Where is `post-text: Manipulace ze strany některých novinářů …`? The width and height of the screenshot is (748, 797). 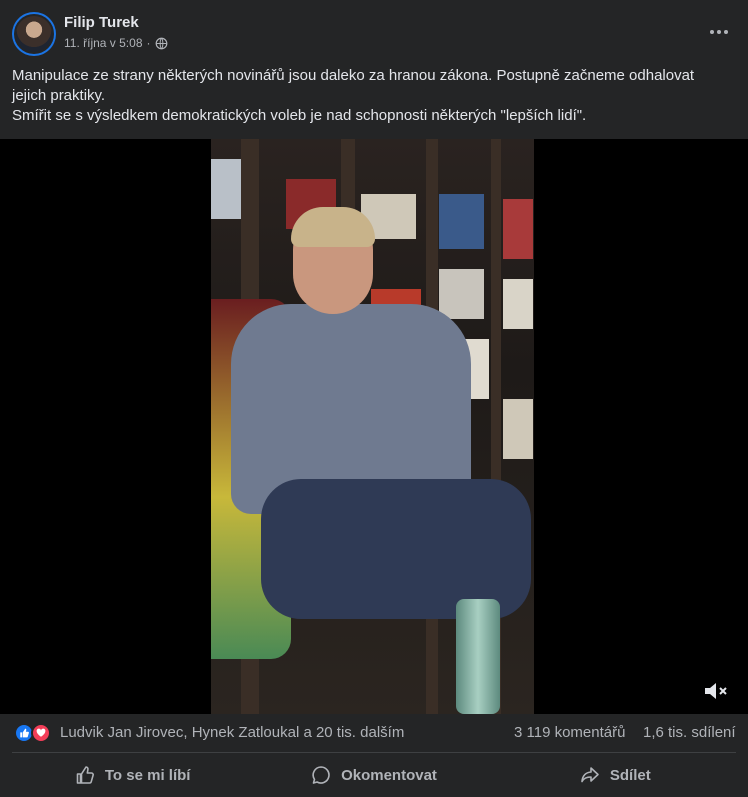
post-text: Manipulace ze strany některých novinářů … is located at coordinates (372, 96).